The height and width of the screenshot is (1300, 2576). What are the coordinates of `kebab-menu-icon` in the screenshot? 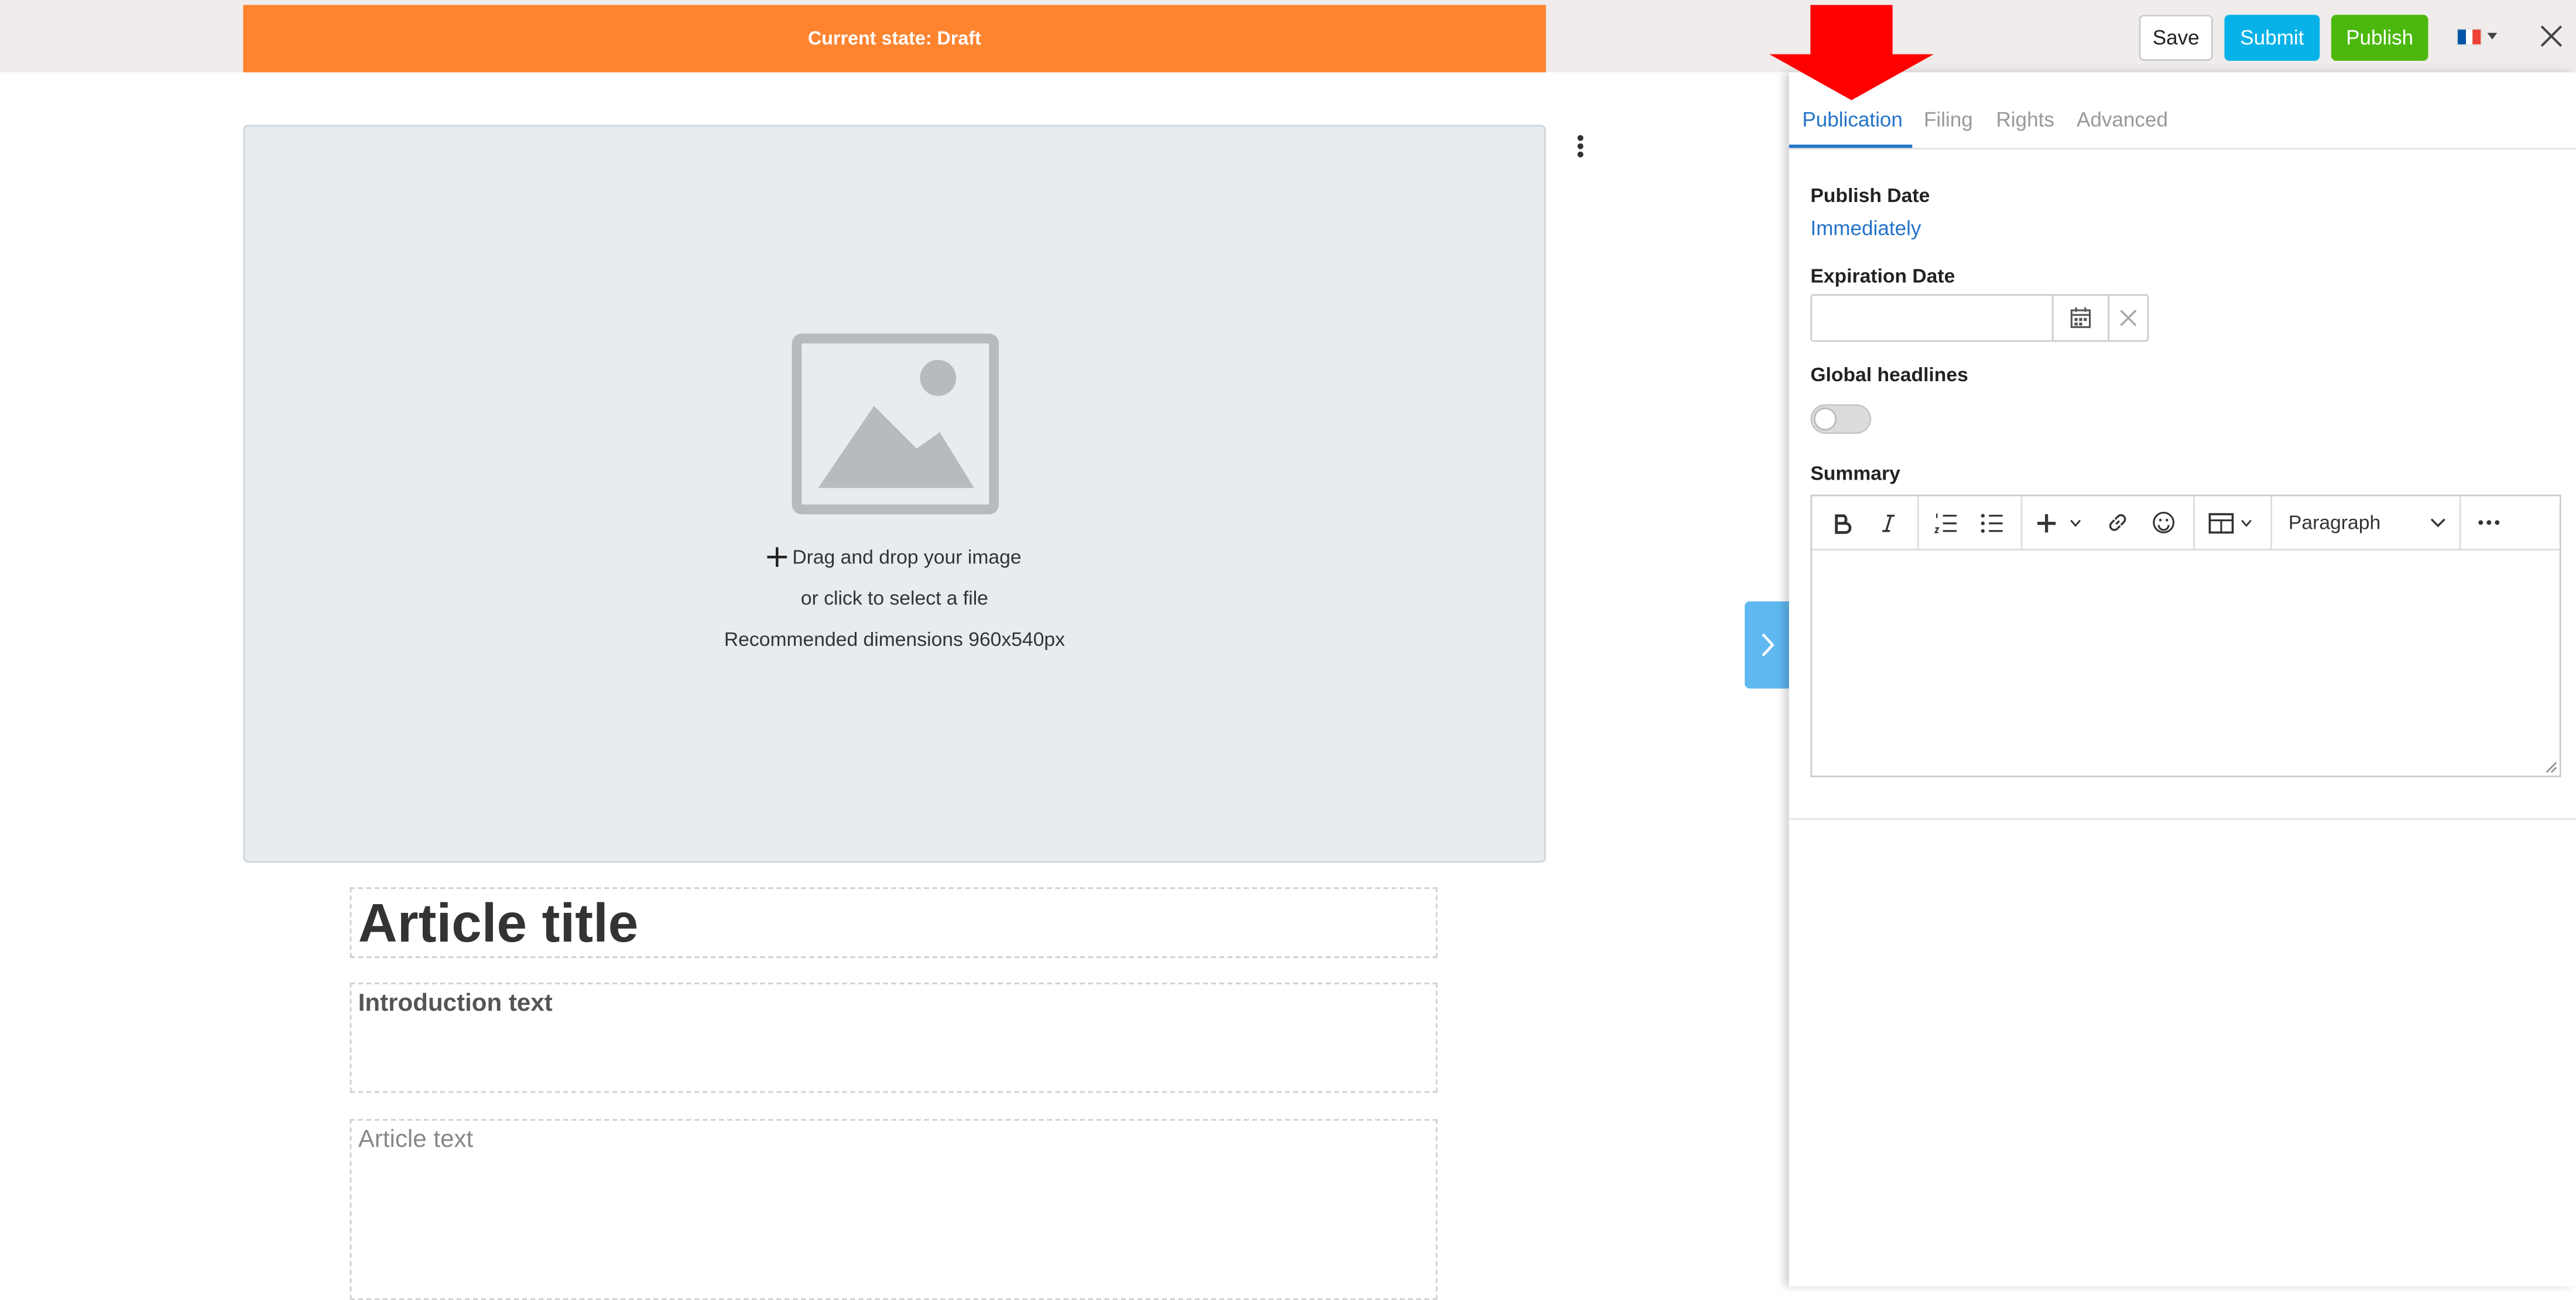 It's located at (1580, 146).